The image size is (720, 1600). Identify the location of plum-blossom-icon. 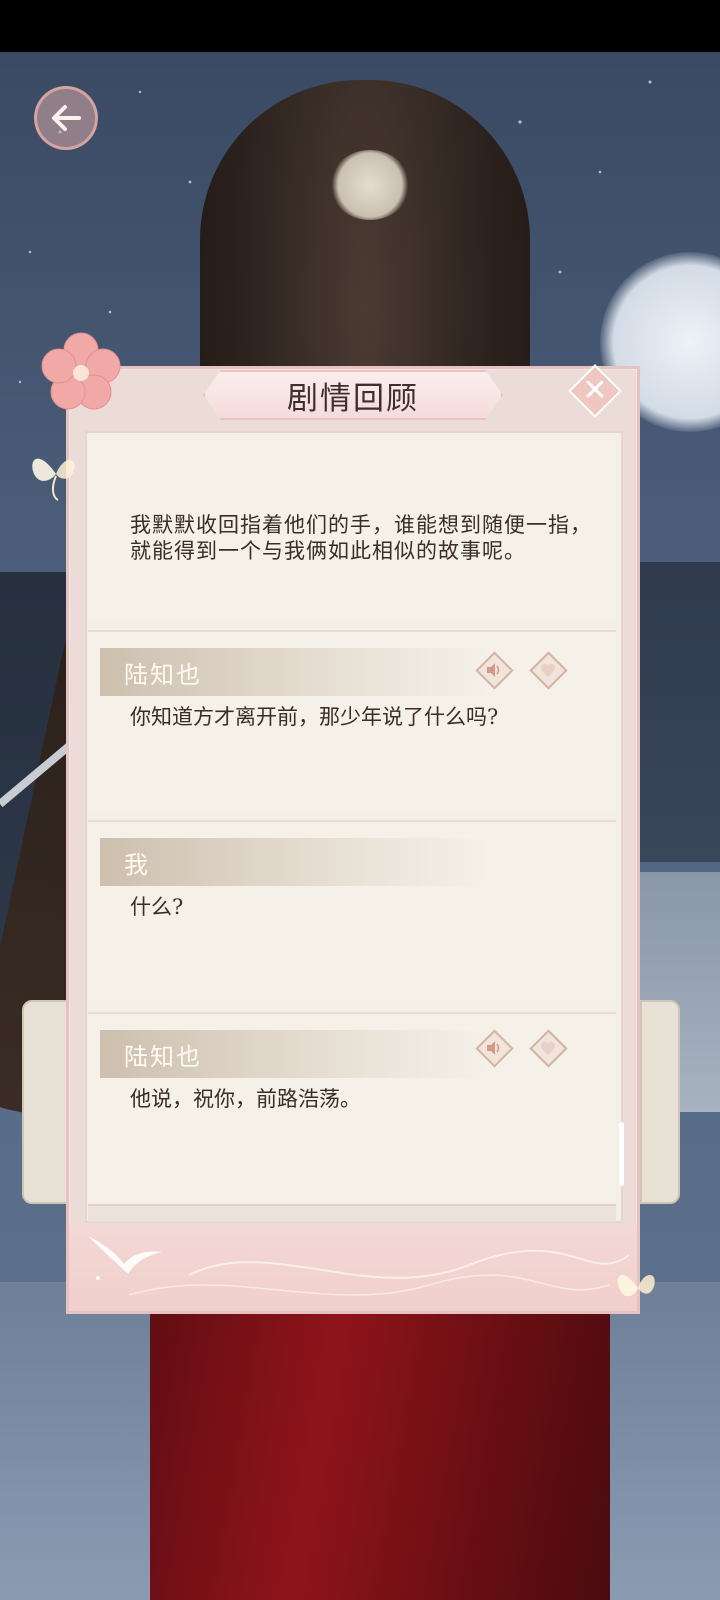
(81, 371).